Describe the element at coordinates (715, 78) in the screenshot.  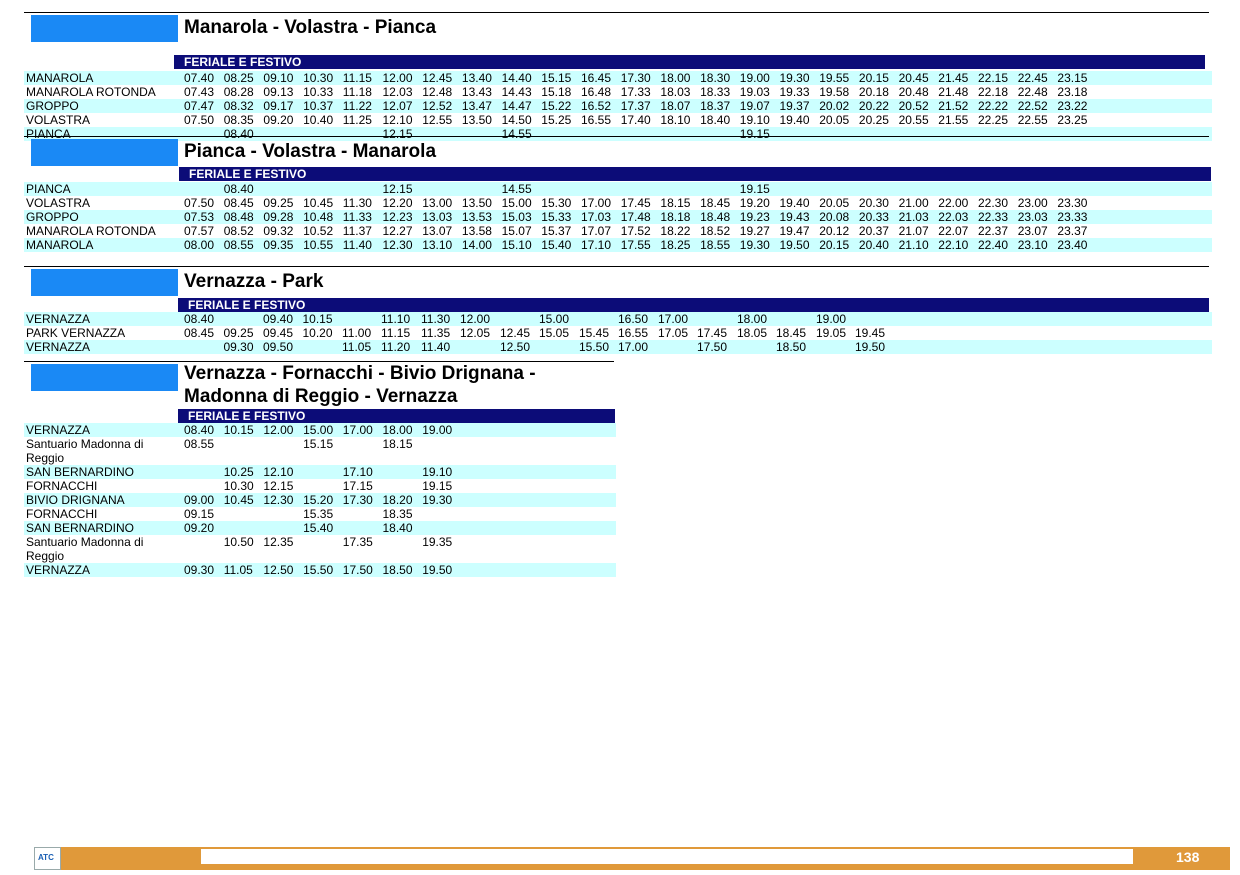
I see `departure-time: 18.30` at that location.